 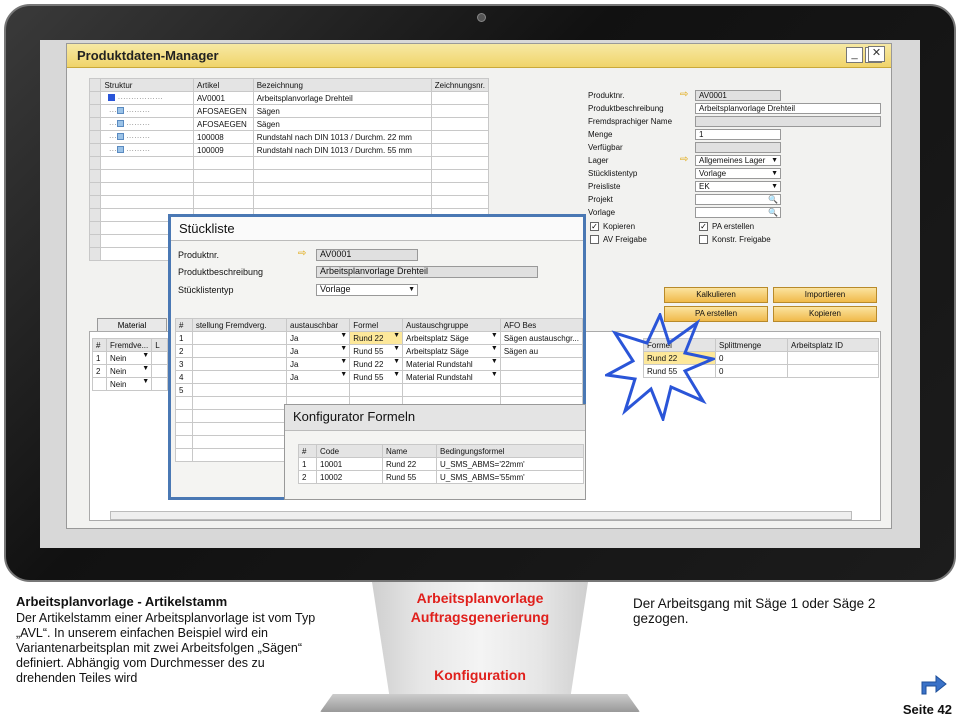 I want to click on table-row: 4JaRund 55Material Rundstahl, so click(x=379, y=377).